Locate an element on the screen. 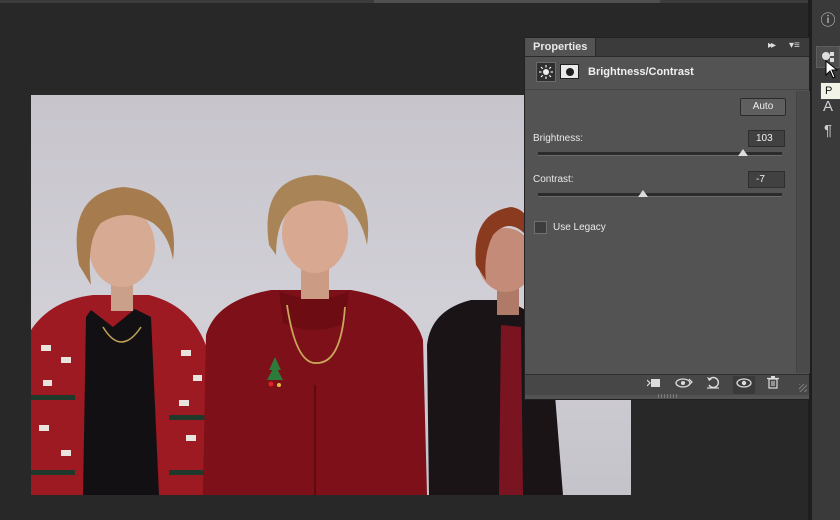  collapse-panel-icon: ▸▸ is located at coordinates (772, 45).